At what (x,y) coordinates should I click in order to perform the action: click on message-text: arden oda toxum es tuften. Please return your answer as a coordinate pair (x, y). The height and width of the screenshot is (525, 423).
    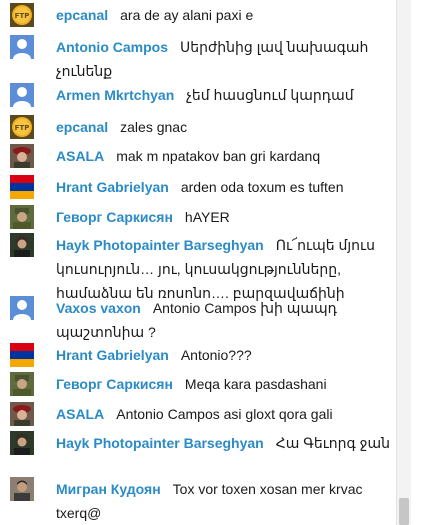
    Looking at the image, I should click on (262, 187).